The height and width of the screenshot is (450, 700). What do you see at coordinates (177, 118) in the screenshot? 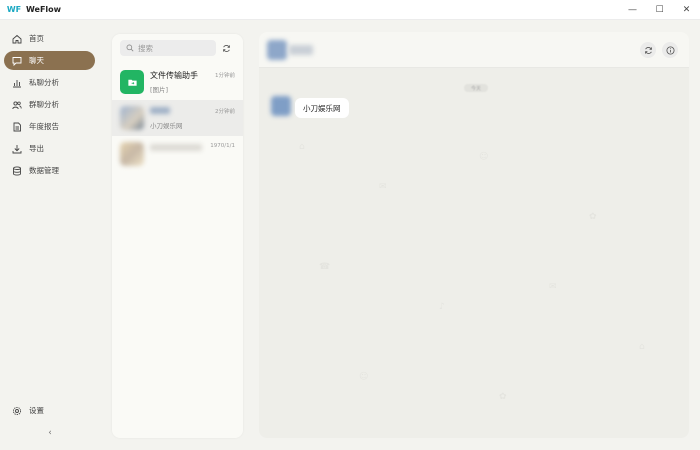
I see `conversation-item: 2分钟前 小刀娱乐网` at bounding box center [177, 118].